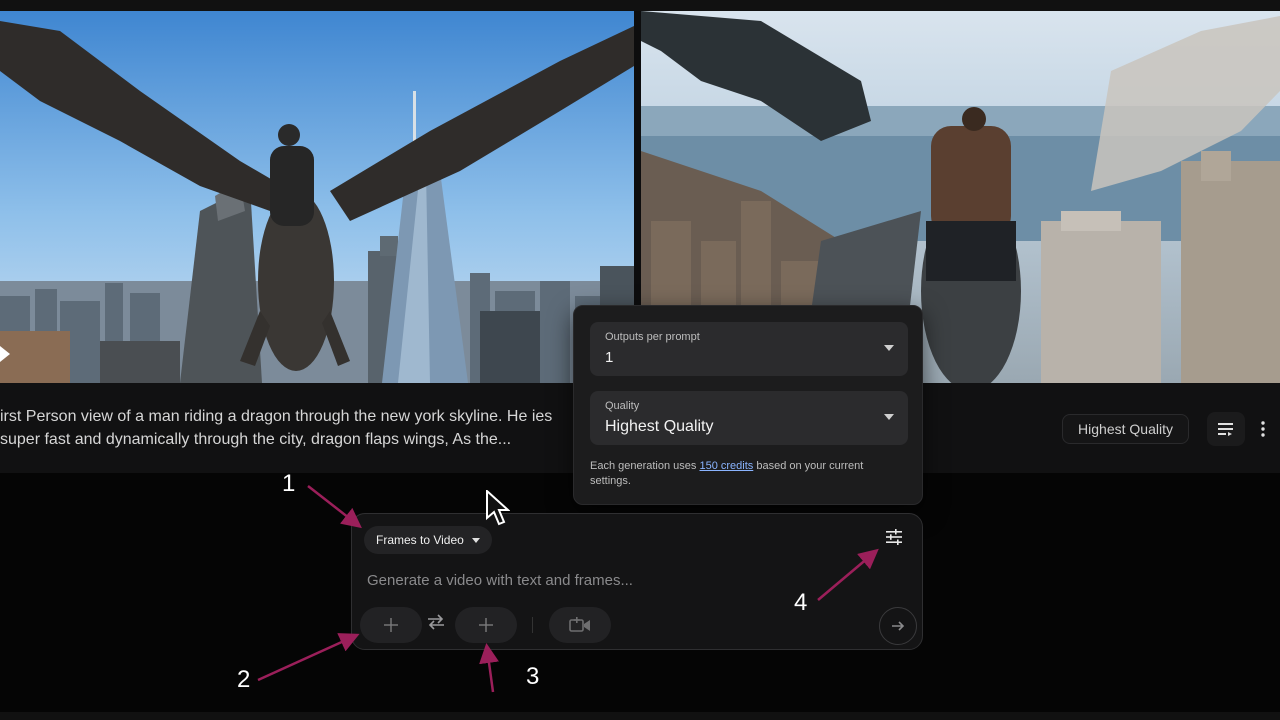 This screenshot has width=1280, height=720. Describe the element at coordinates (532, 625) in the screenshot. I see `divider` at that location.